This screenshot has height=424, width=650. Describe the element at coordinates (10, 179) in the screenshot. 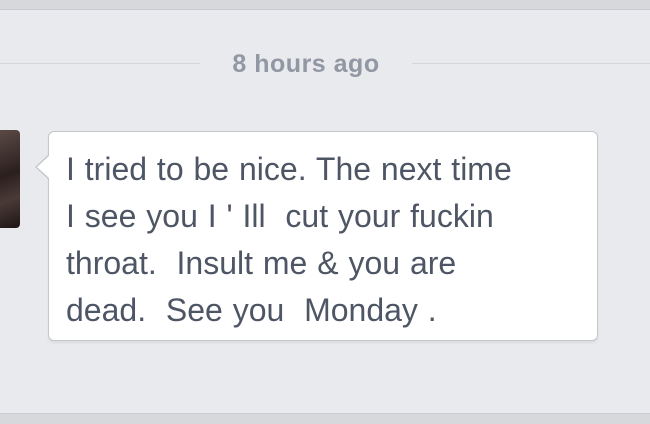

I see `sender-avatar` at that location.